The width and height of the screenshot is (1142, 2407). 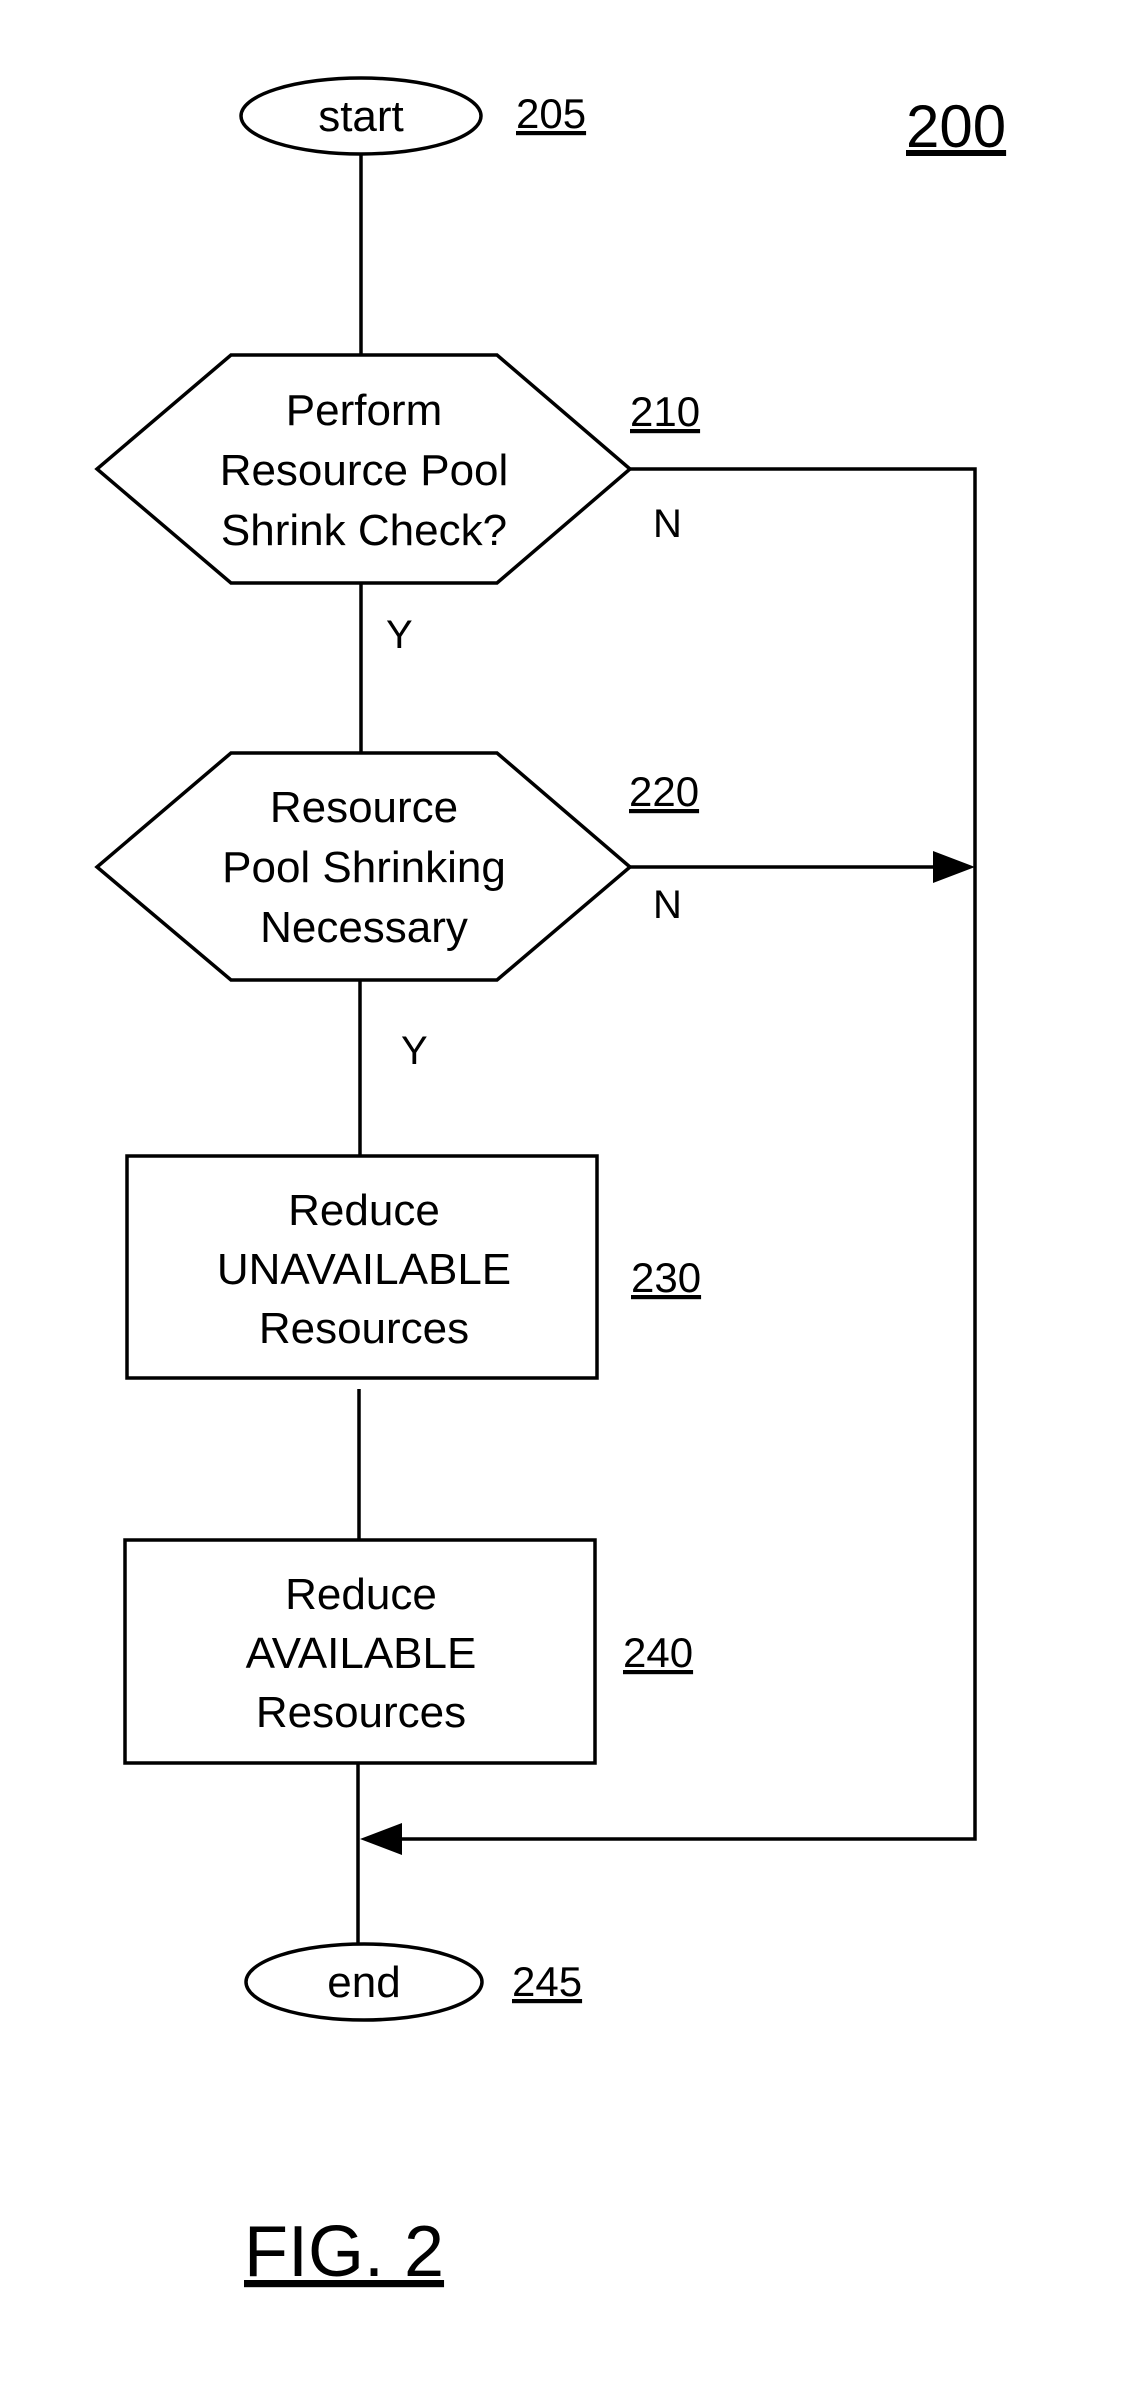 I want to click on branch-210-yes: Y, so click(x=399, y=635).